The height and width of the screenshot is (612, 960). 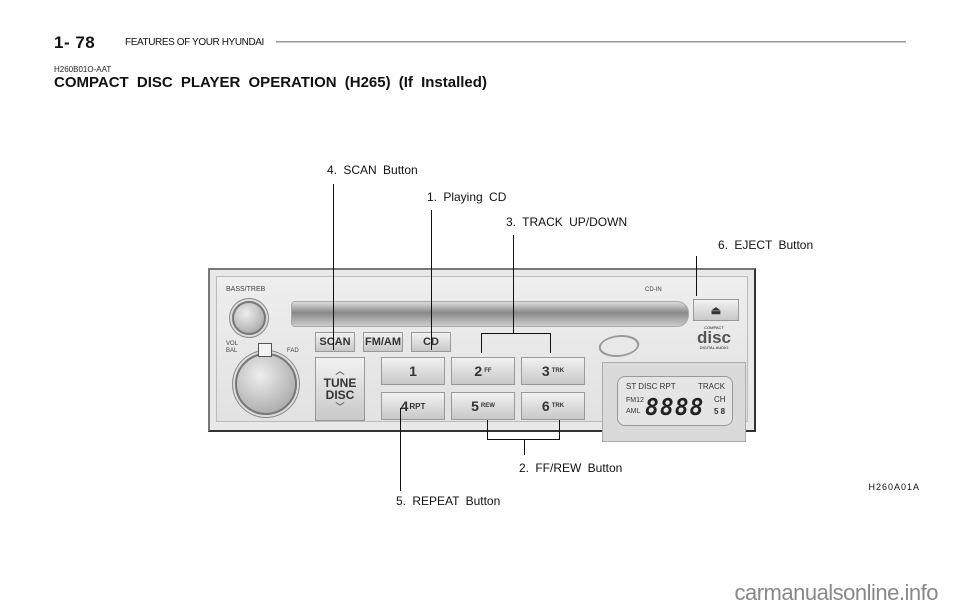 I want to click on callout-ff-rew: 2. FF/REW Button, so click(x=571, y=468).